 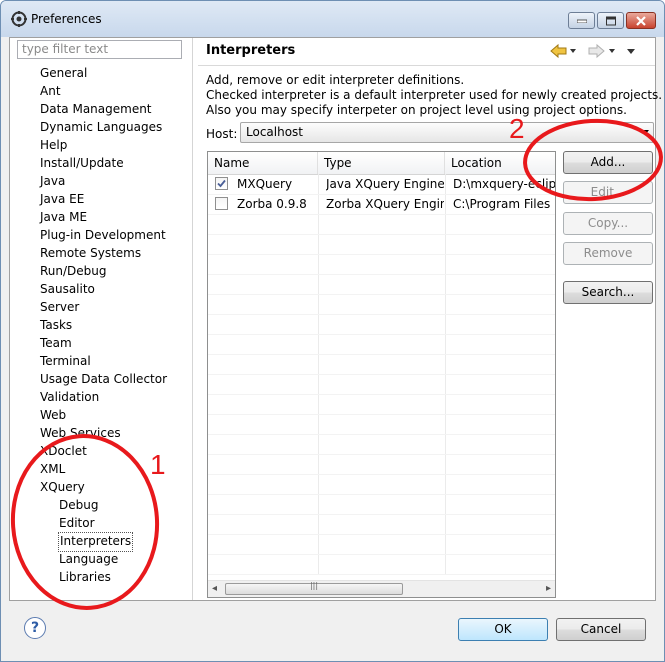 What do you see at coordinates (73, 271) in the screenshot?
I see `tree-item: Run/Debug` at bounding box center [73, 271].